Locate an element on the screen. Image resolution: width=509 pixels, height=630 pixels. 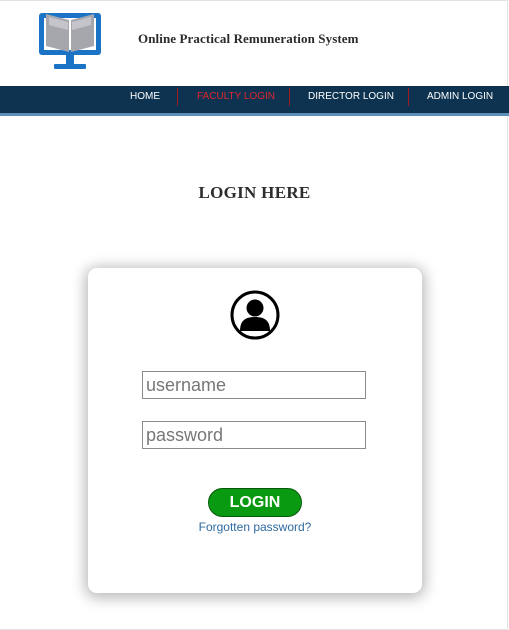
nav-home: HOME is located at coordinates (145, 99).